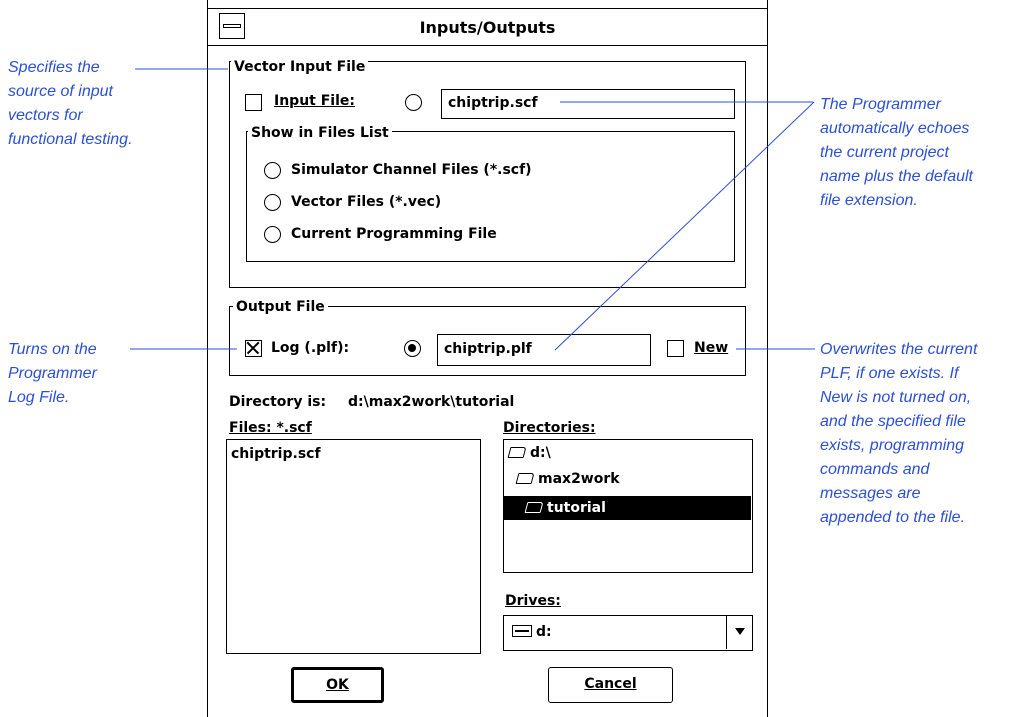 The height and width of the screenshot is (717, 1016). Describe the element at coordinates (588, 104) in the screenshot. I see `input-file-field: chiptrip.scf` at that location.